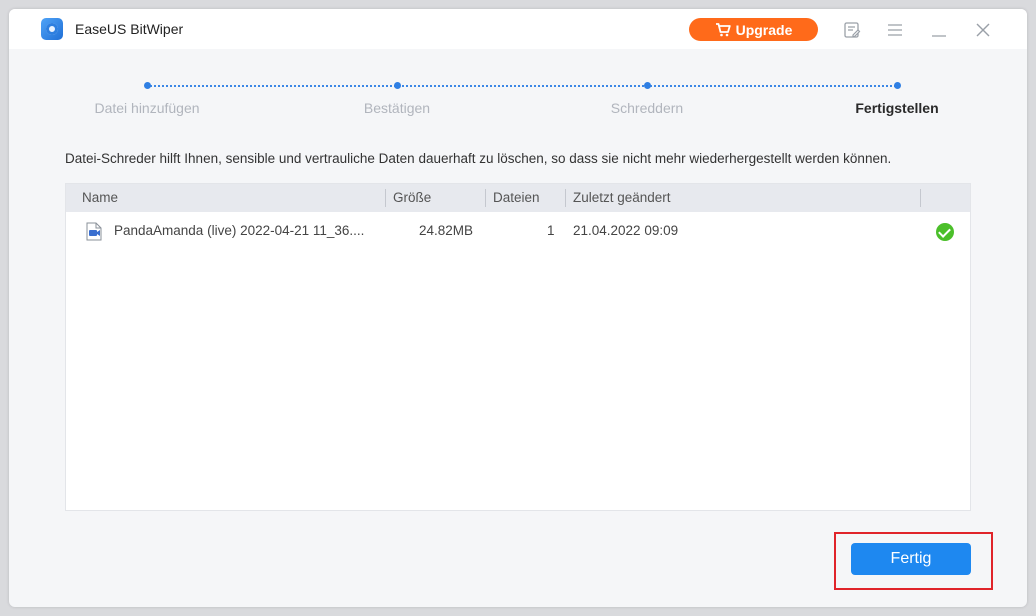 The height and width of the screenshot is (616, 1036). I want to click on close-icon, so click(983, 30).